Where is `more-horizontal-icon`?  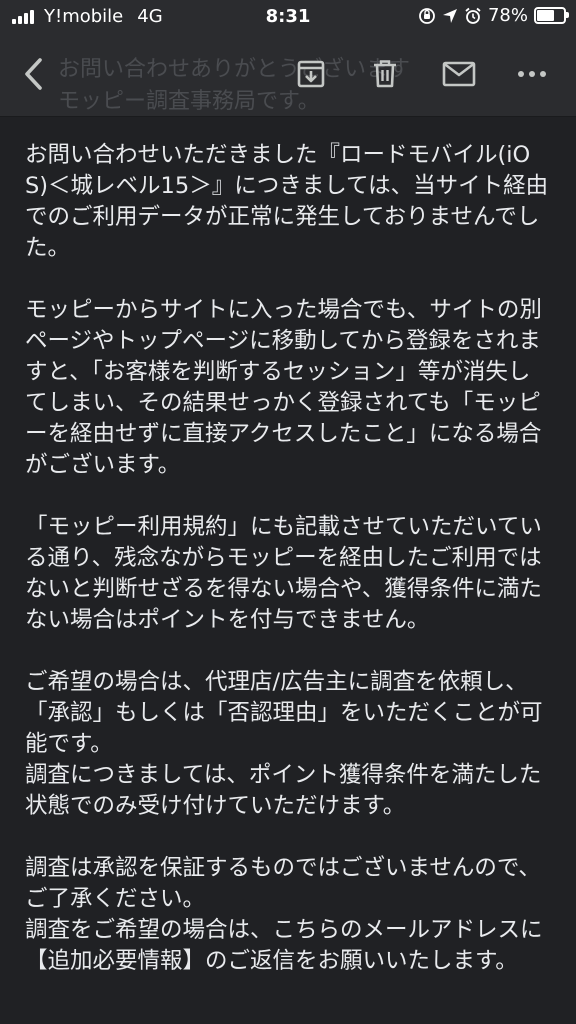 more-horizontal-icon is located at coordinates (532, 74).